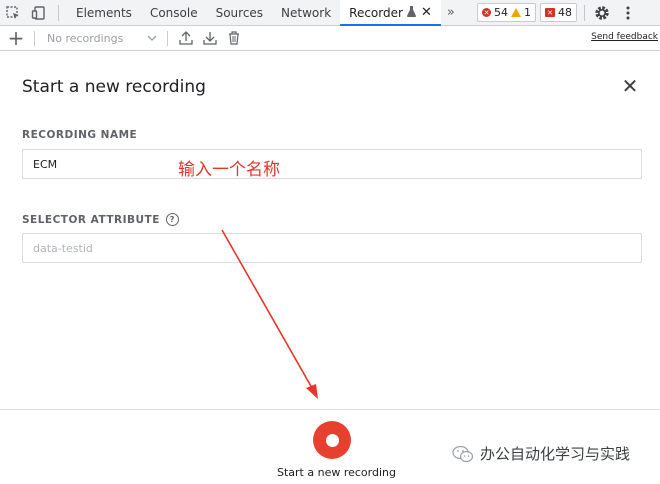 The image size is (660, 484). I want to click on trash-icon, so click(234, 38).